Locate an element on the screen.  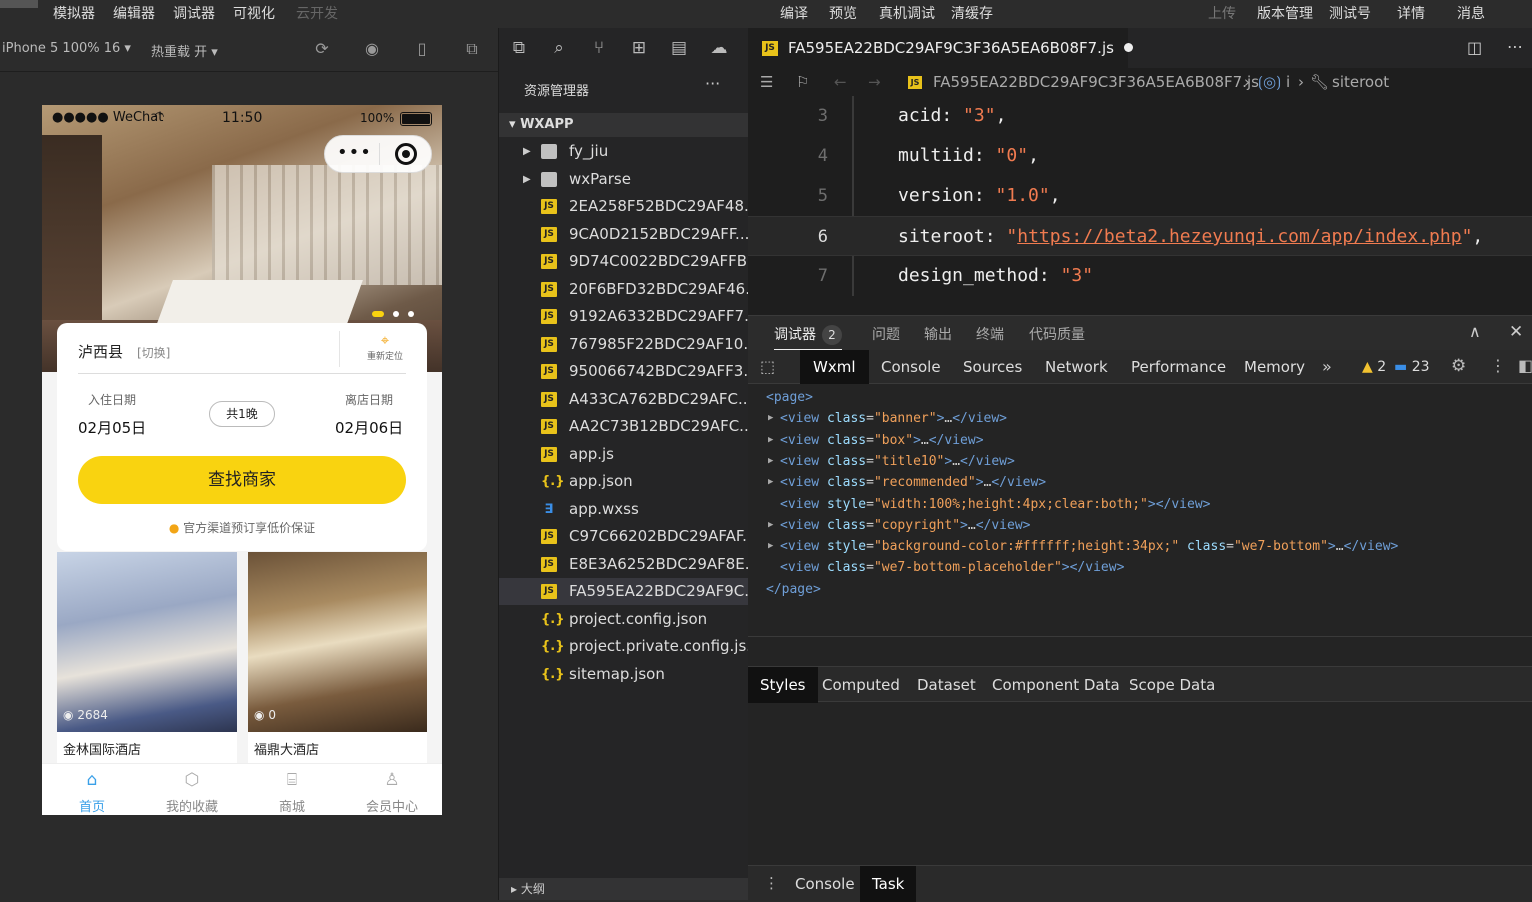
hotel-card: ◉ 0 福鼎大酒店 is located at coordinates (337, 659).